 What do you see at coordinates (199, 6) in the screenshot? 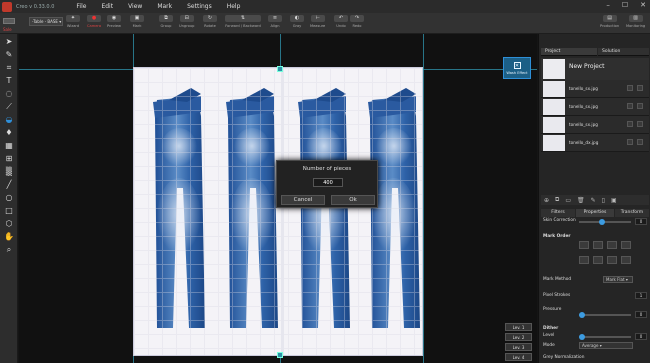
I see `menu-settings: Settings` at bounding box center [199, 6].